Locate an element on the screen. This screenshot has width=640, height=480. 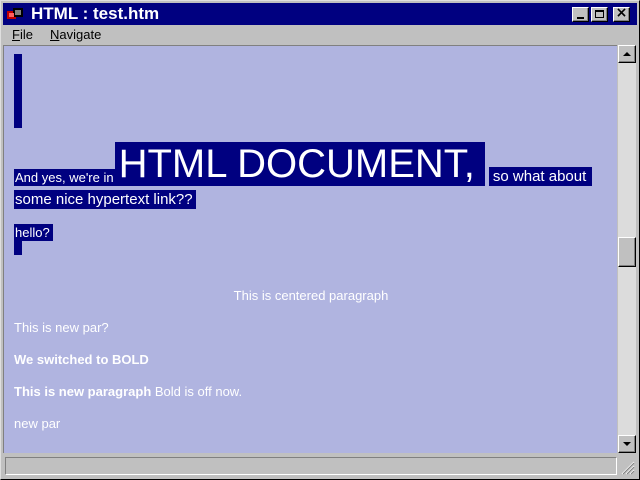
centered-paragraph: This is centered paragraph is located at coordinates (311, 295).